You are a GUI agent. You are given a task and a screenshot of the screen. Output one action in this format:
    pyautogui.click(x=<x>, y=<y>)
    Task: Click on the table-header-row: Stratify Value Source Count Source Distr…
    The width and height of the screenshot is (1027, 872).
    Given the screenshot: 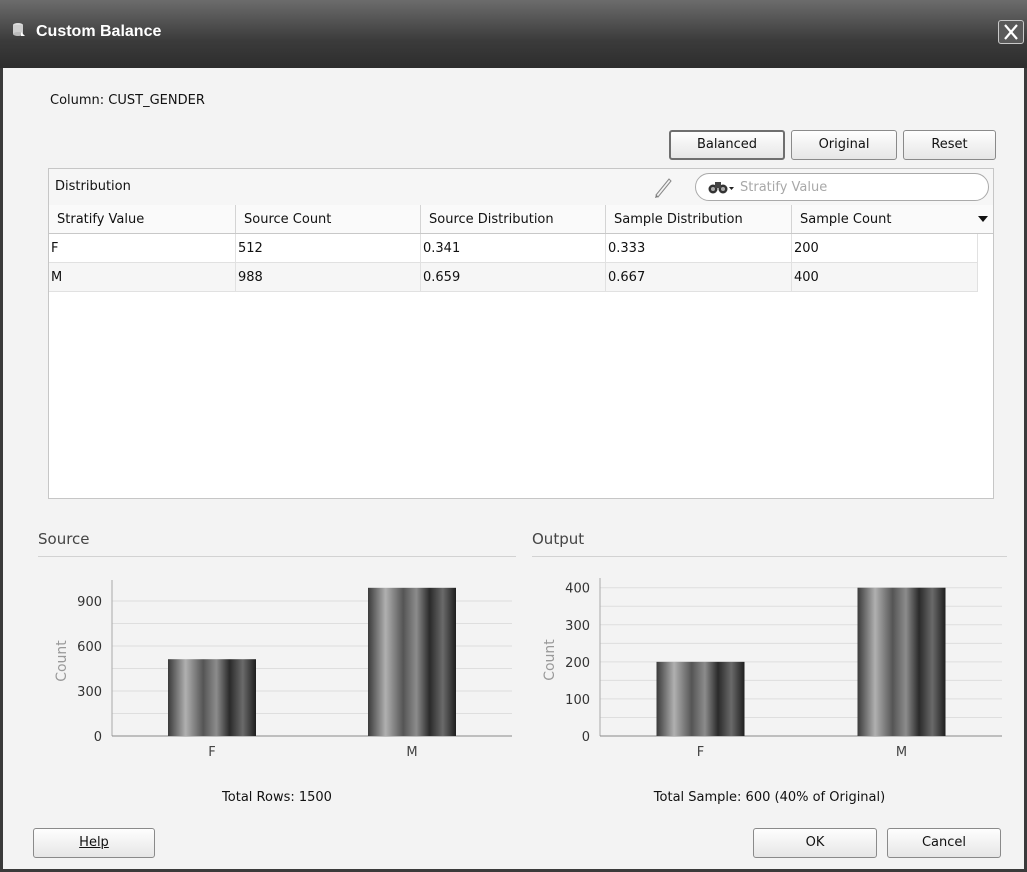 What is the action you would take?
    pyautogui.click(x=513, y=219)
    